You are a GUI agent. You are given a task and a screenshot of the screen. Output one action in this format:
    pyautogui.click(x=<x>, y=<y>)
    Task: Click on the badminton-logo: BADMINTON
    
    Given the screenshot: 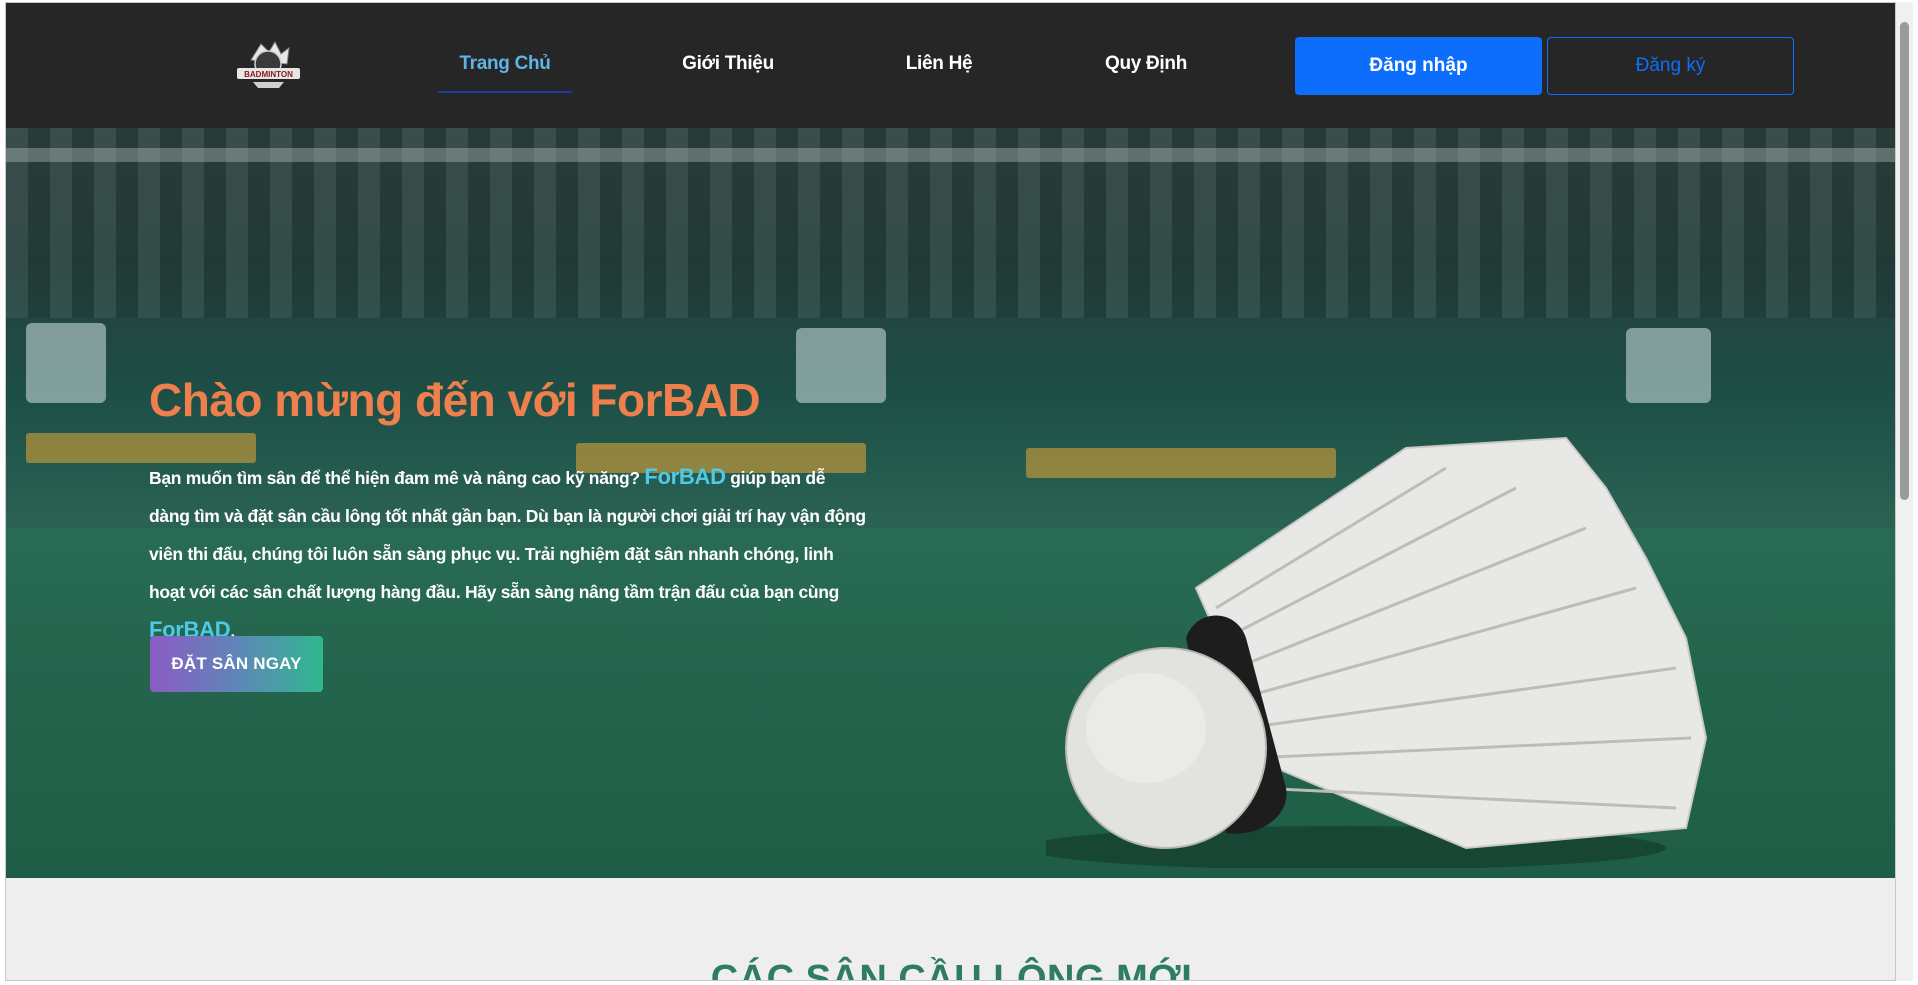 What is the action you would take?
    pyautogui.click(x=268, y=65)
    